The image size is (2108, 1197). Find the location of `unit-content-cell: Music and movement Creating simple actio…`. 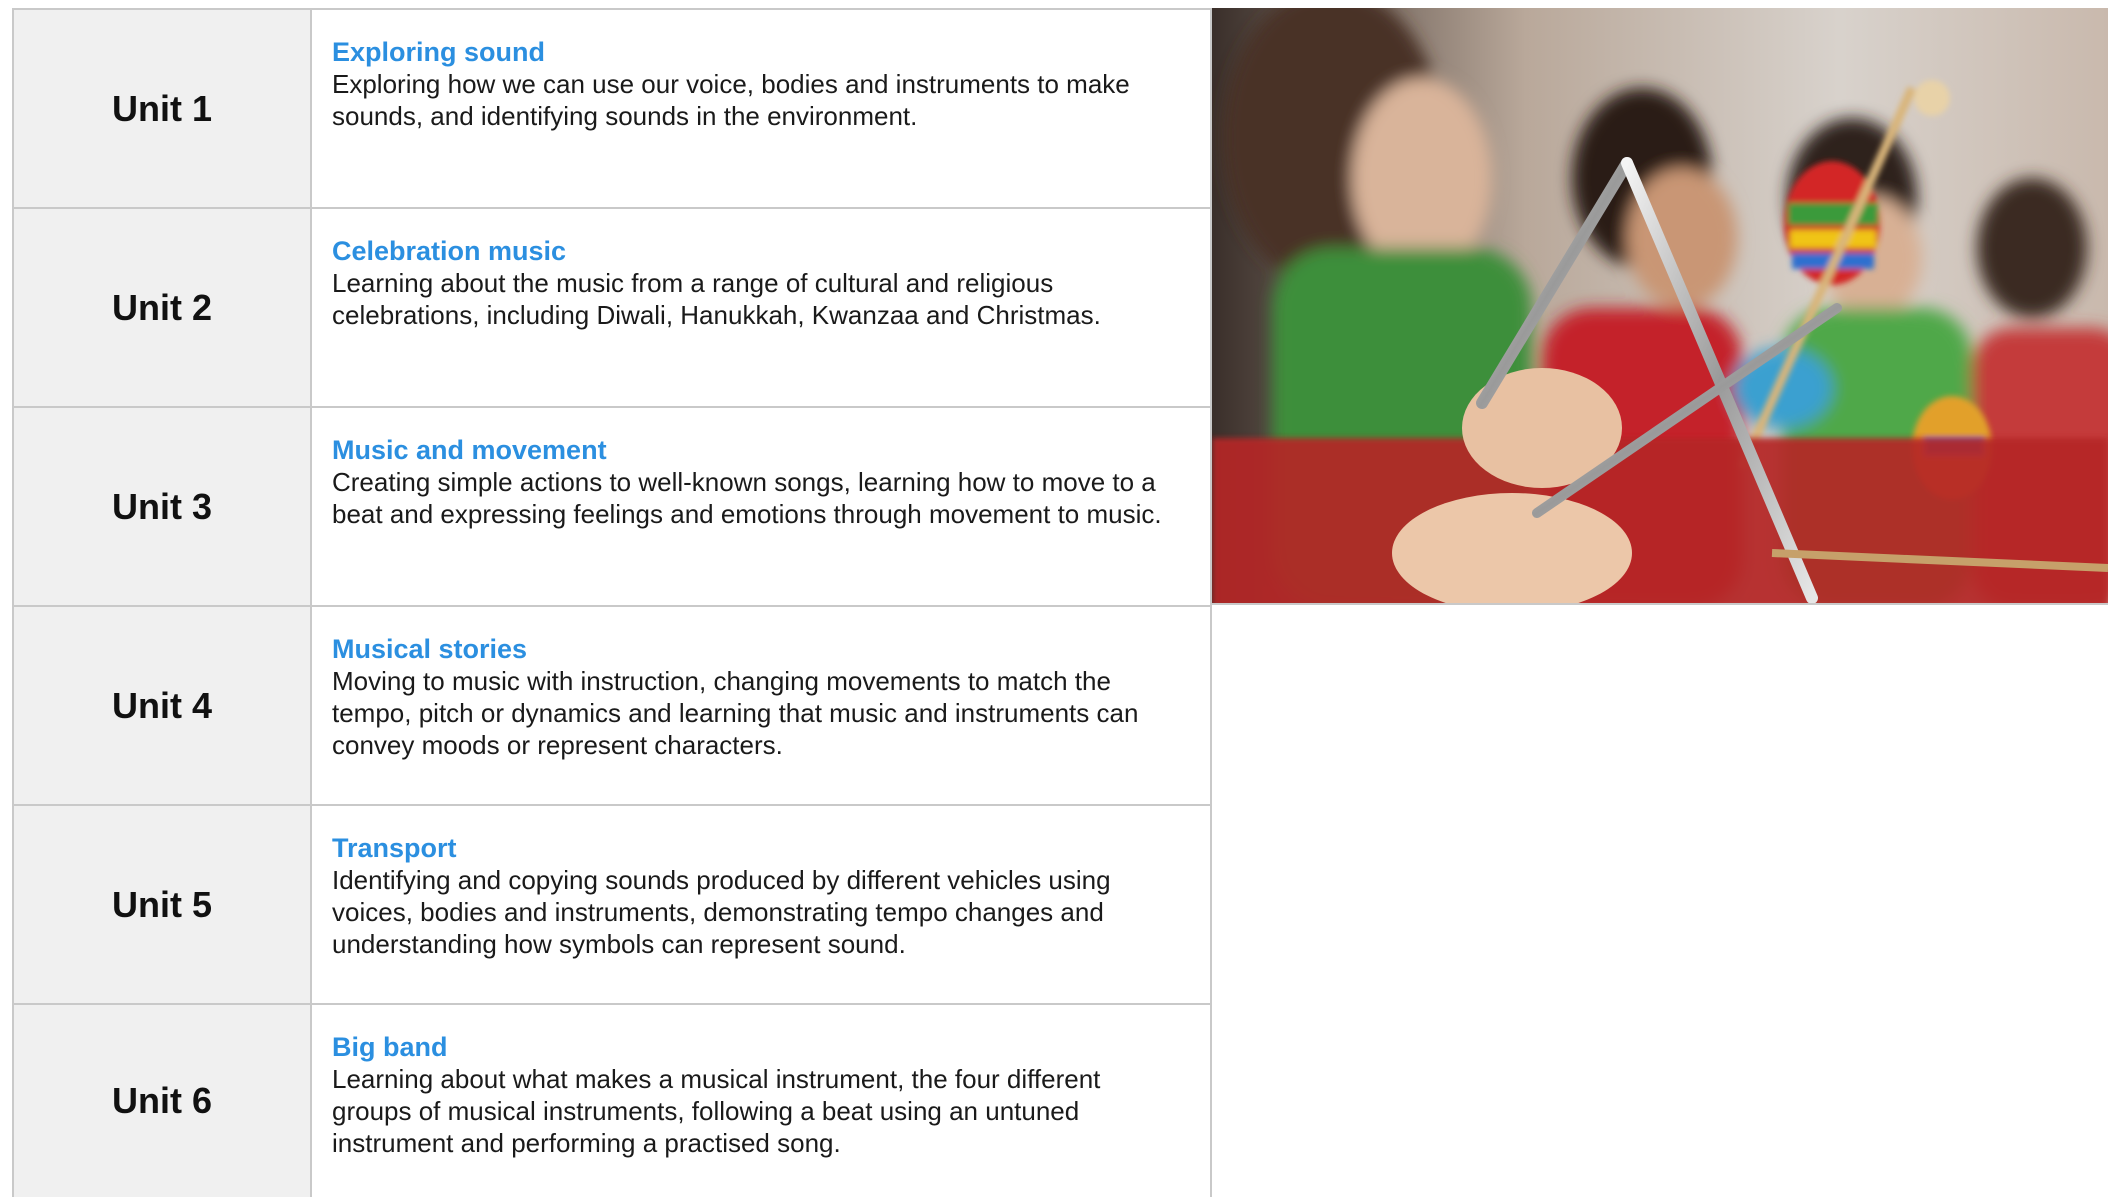

unit-content-cell: Music and movement Creating simple actio… is located at coordinates (761, 506).